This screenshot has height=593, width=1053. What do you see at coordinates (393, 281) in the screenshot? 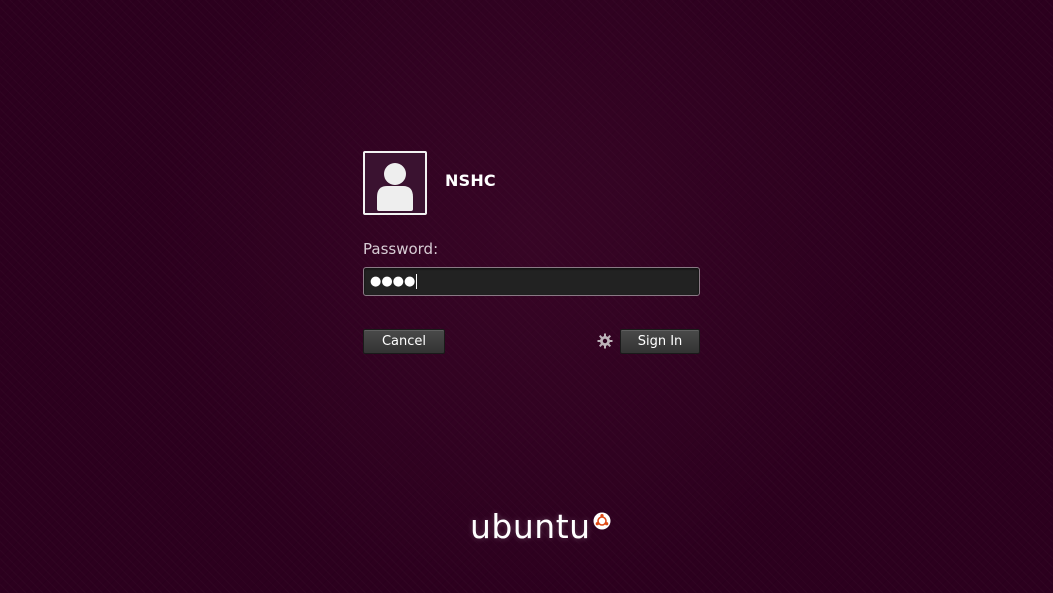
I see `password-masked-value: ●●●●` at bounding box center [393, 281].